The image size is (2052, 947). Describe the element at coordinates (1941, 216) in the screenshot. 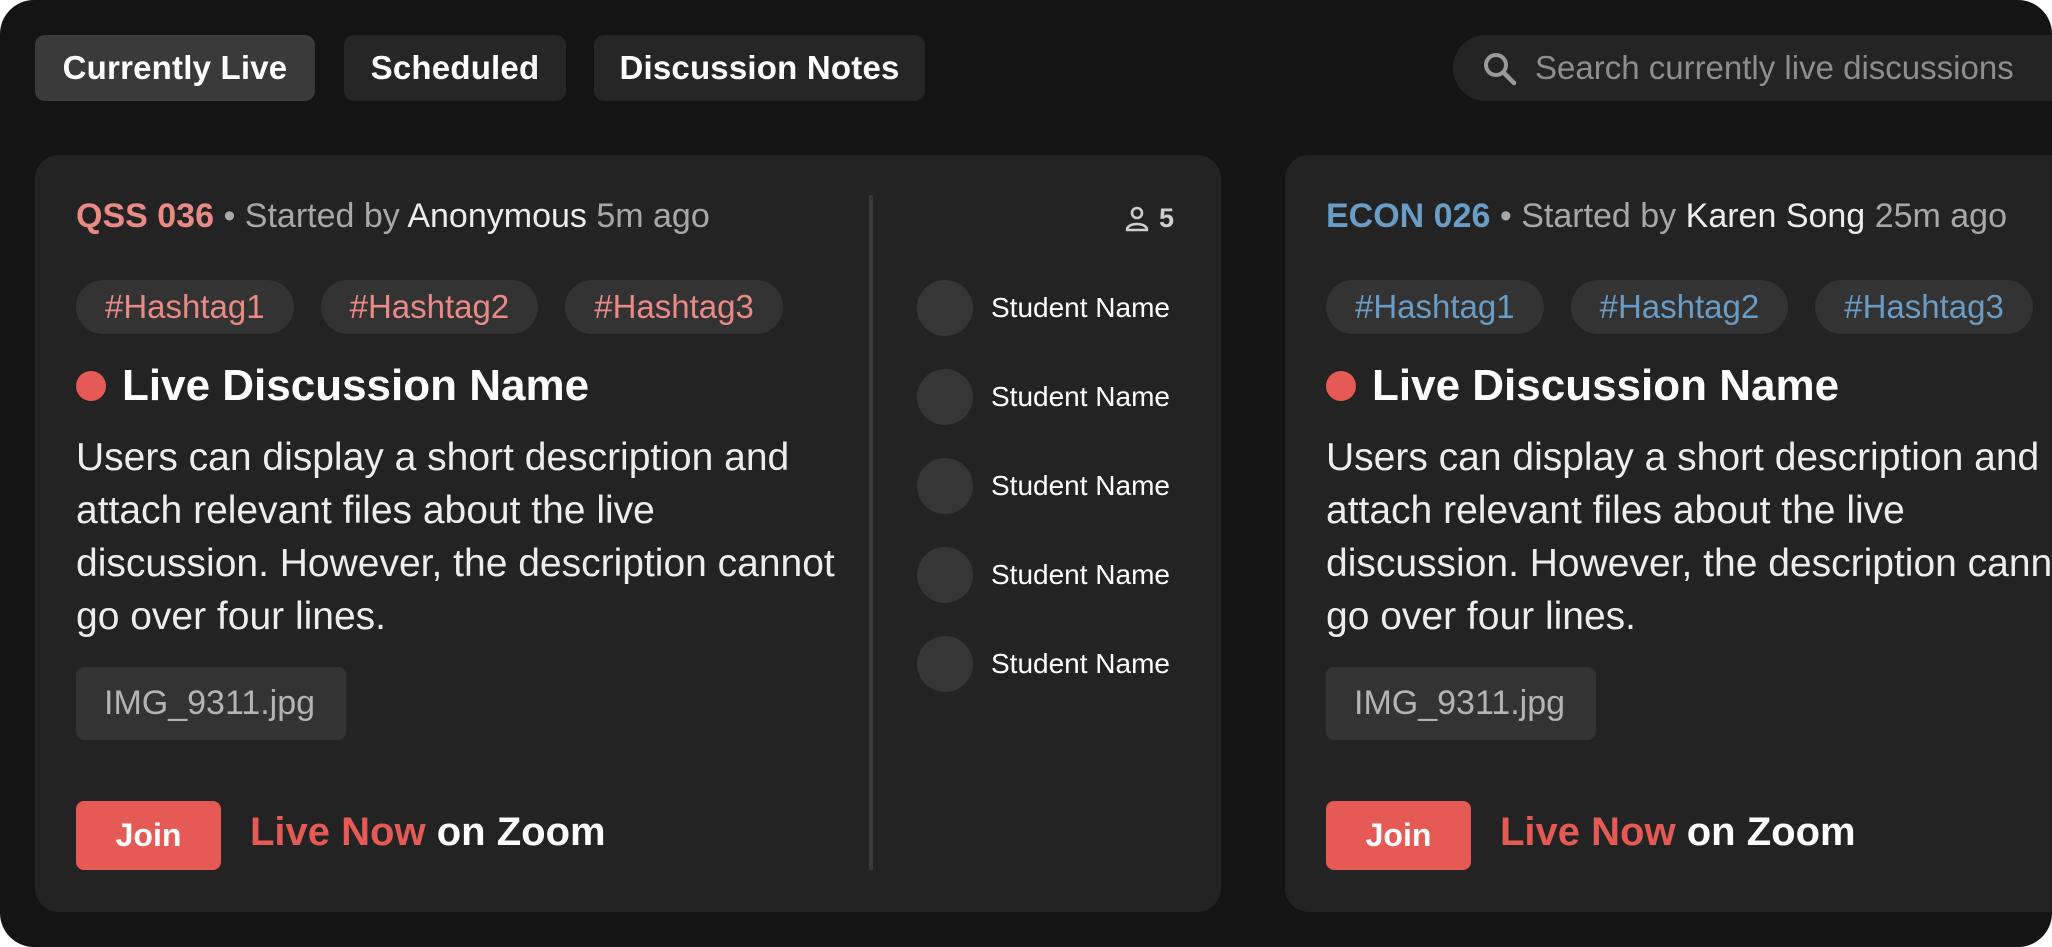

I see `time-ago: 25m ago` at that location.